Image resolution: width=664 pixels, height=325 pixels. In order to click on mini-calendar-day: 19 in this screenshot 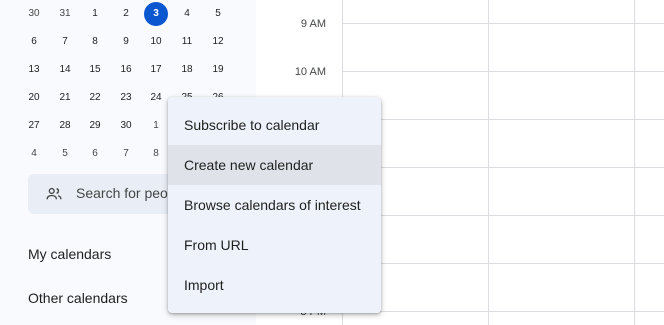, I will do `click(218, 70)`.